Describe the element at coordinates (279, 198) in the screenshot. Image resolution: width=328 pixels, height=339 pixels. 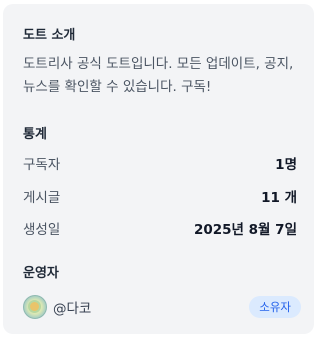
I see `stat-value: 11 개` at that location.